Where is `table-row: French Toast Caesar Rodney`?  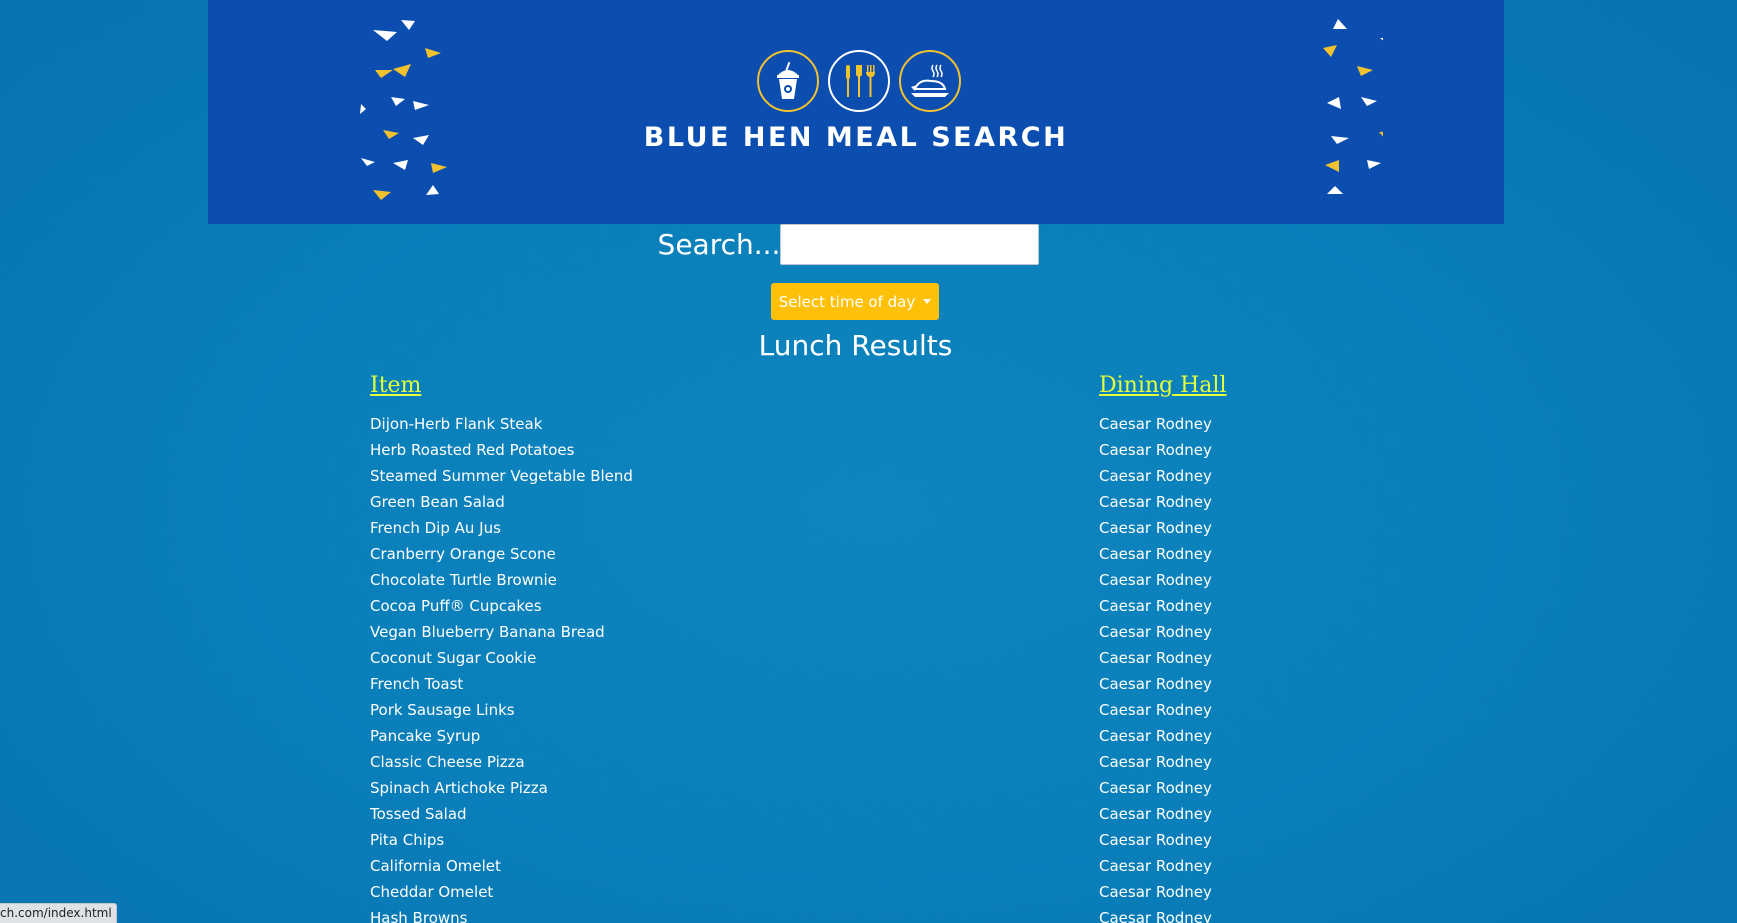 table-row: French Toast Caesar Rodney is located at coordinates (820, 684).